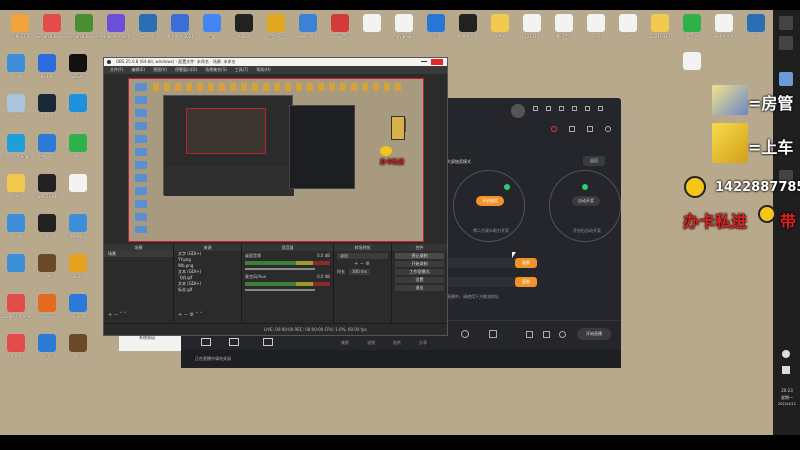  I want to click on start-icon, so click(786, 23).